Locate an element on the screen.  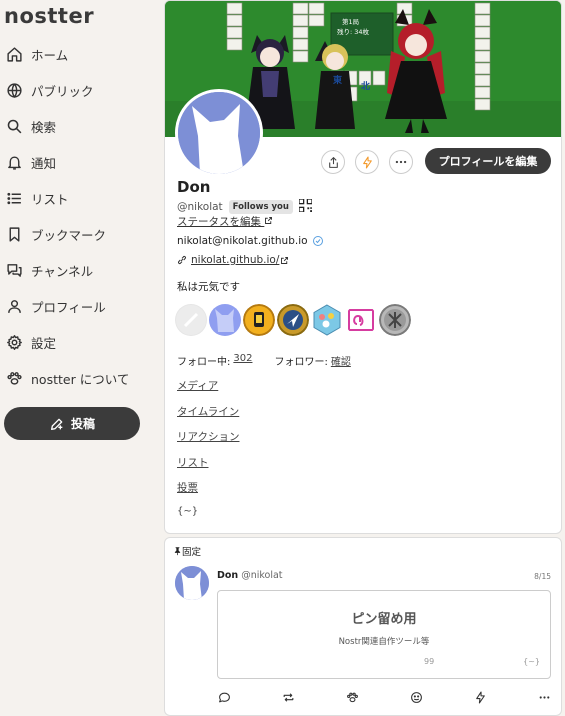
share-icon is located at coordinates (333, 162).